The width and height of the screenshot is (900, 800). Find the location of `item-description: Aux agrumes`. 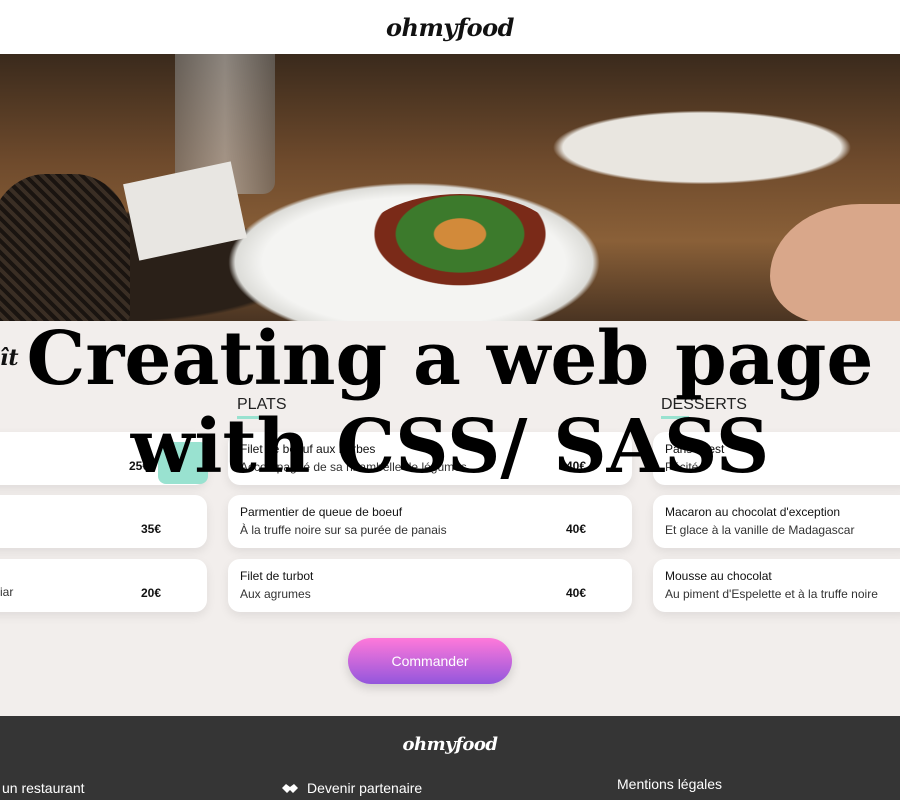

item-description: Aux agrumes is located at coordinates (275, 594).